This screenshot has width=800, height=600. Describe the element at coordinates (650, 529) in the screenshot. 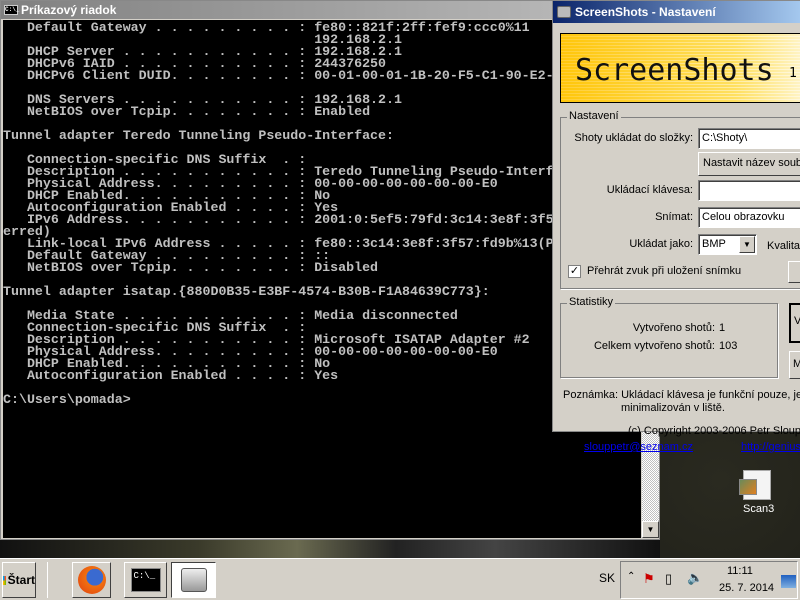

I see `scroll-down-arrow-icon: ▼` at that location.